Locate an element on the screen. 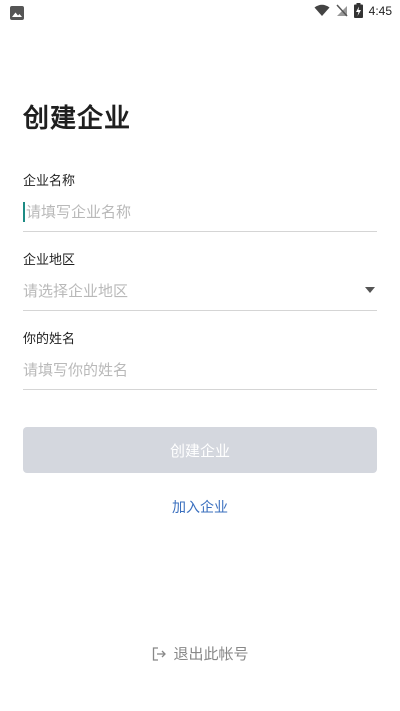 This screenshot has height=711, width=400. your-name-input is located at coordinates (200, 370).